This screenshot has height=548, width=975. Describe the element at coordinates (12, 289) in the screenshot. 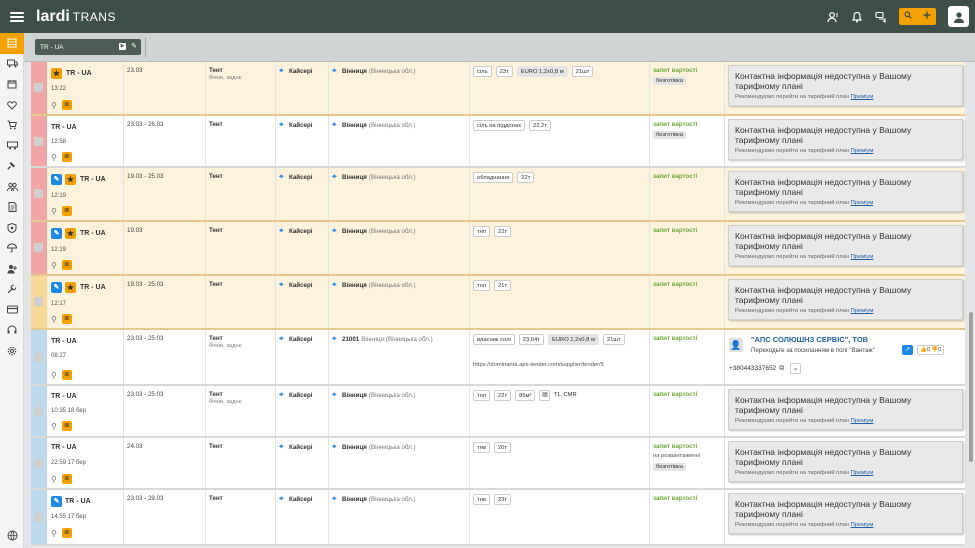

I see `sidebar-tools-icon` at that location.